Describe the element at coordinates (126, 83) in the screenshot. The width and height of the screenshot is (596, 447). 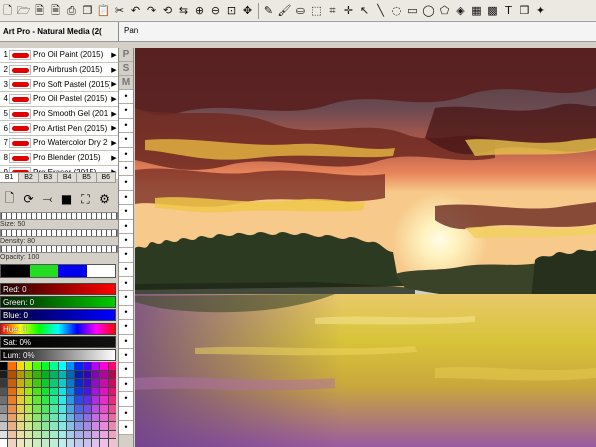
I see `mode-button: M` at that location.